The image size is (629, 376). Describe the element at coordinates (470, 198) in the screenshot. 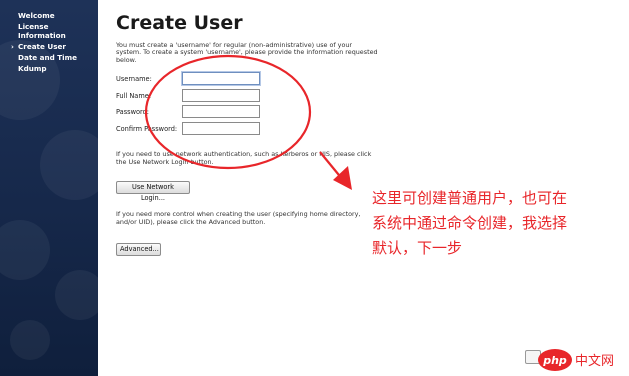

I see `annotation-line: 这里可创建普通用户，也可在` at that location.